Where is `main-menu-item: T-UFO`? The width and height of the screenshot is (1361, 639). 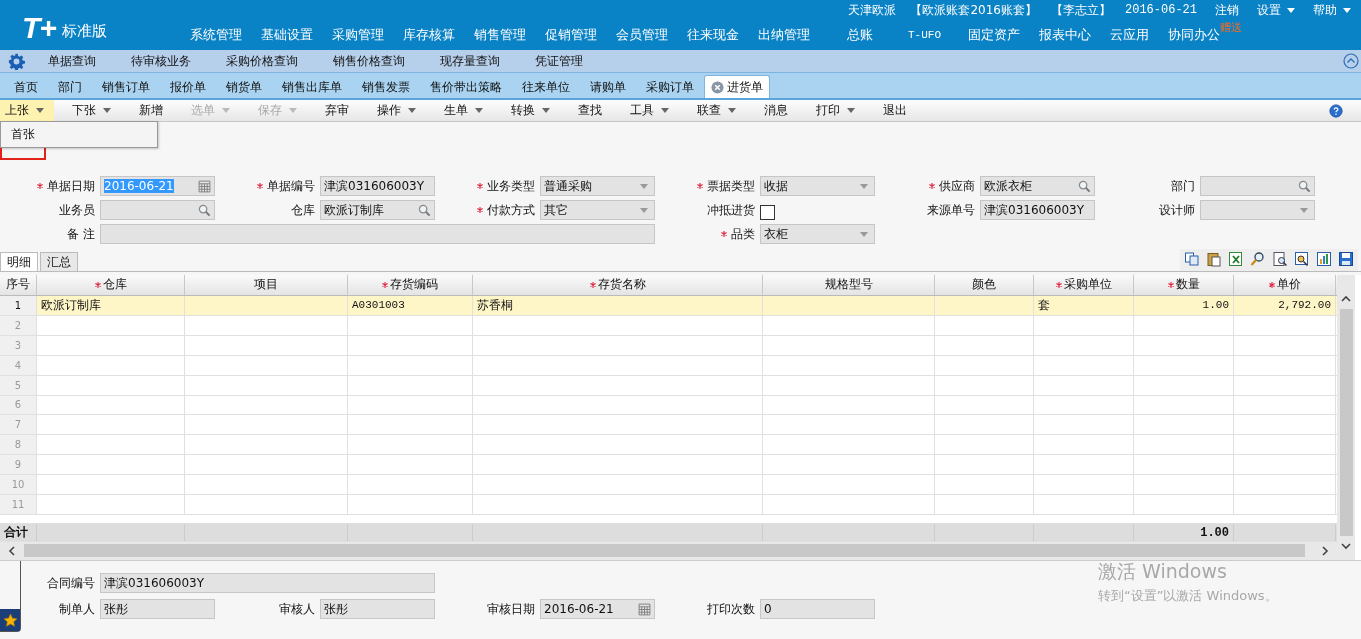
main-menu-item: T-UFO is located at coordinates (924, 35).